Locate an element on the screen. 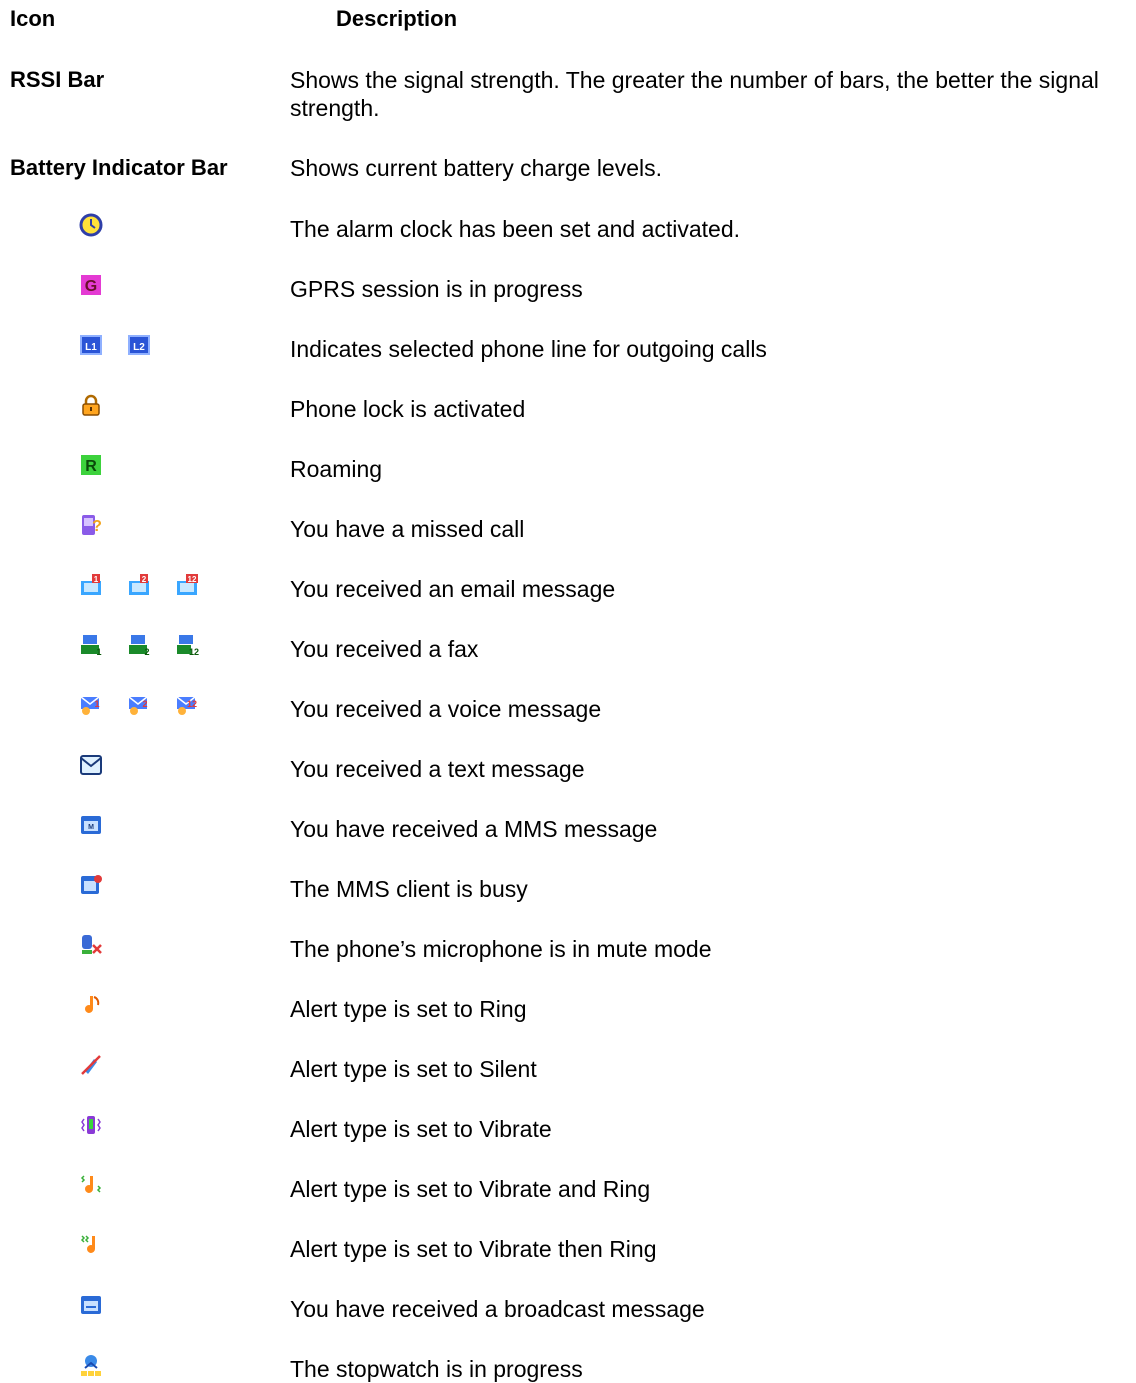 The height and width of the screenshot is (1383, 1136). fax-12-icon: 12 is located at coordinates (187, 645).